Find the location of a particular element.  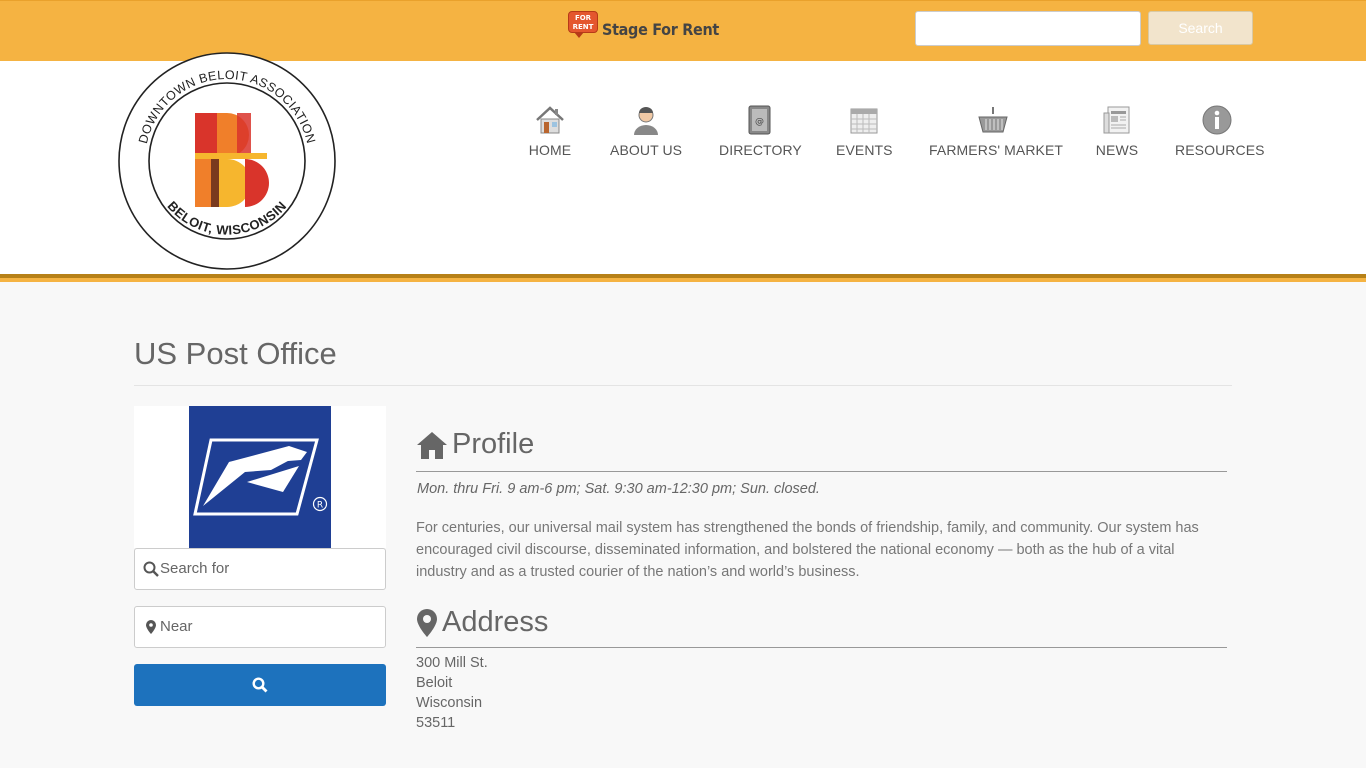

for-rent-icon: FOR RENT is located at coordinates (583, 24).